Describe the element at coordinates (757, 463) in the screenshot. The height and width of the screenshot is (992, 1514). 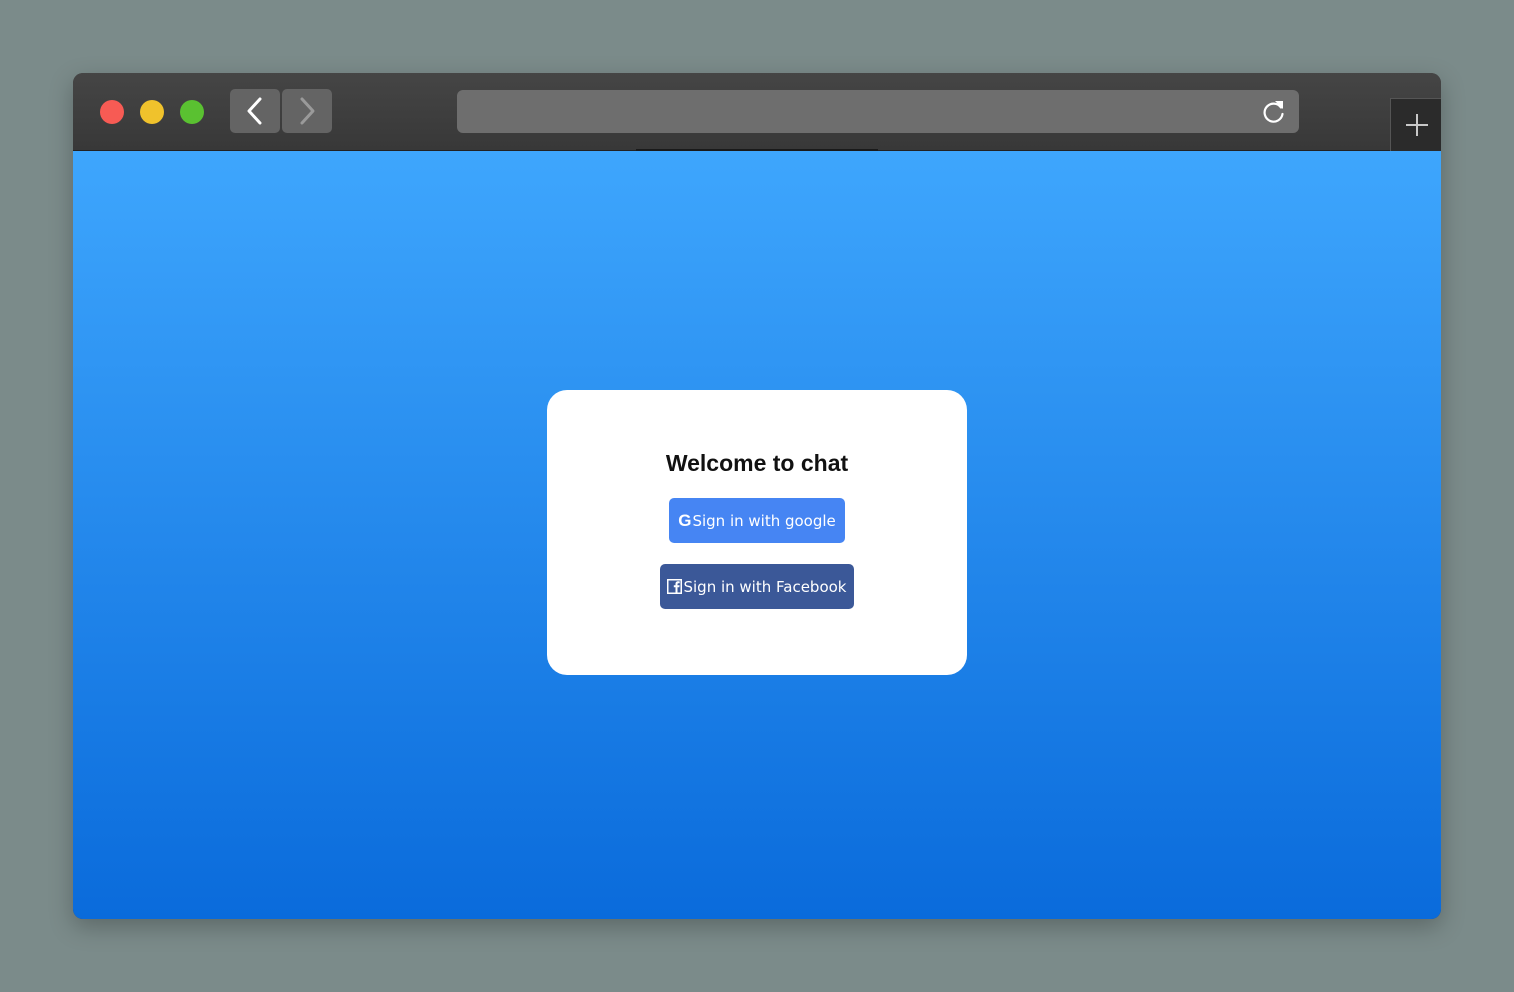
I see `page-title: Welcome to chat` at that location.